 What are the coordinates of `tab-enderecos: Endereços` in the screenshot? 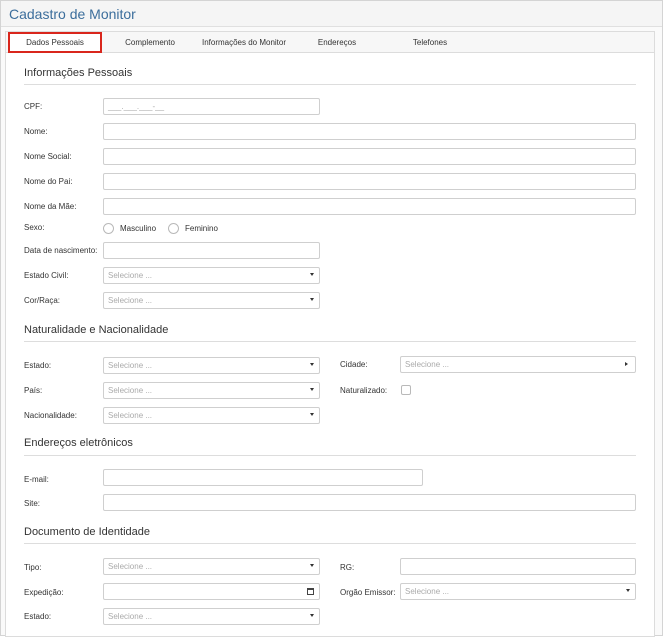 It's located at (337, 42).